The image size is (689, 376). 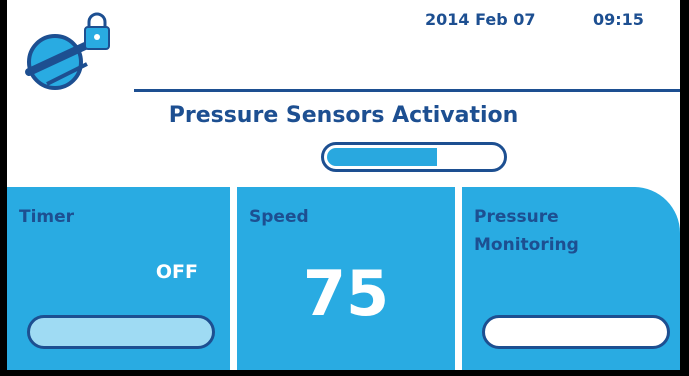 What do you see at coordinates (47, 217) in the screenshot?
I see `timer-label: Timer` at bounding box center [47, 217].